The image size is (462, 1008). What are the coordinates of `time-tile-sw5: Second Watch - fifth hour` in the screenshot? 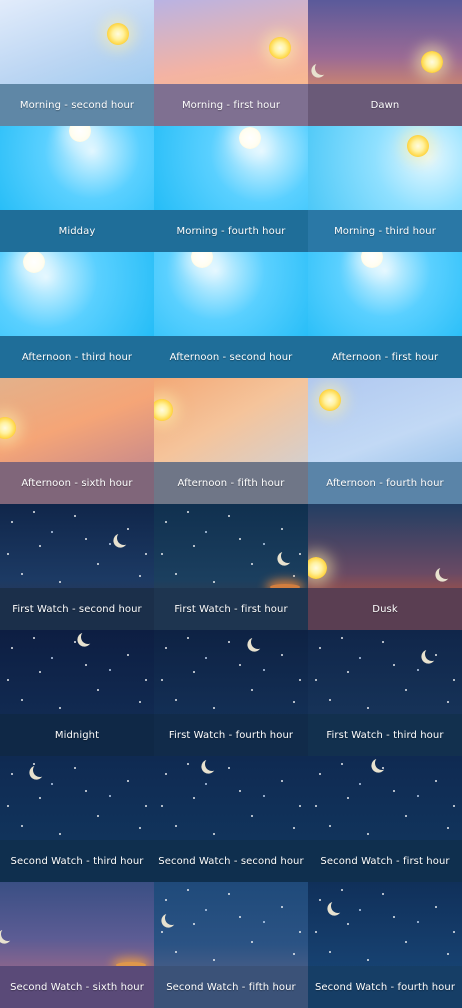 It's located at (231, 945).